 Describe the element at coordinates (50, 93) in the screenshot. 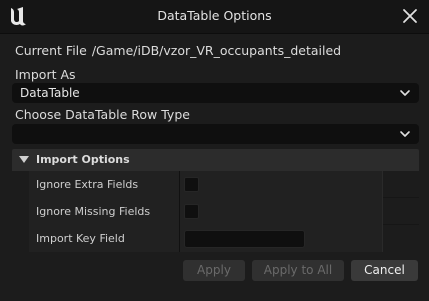

I see `import-as-value: DataTable` at that location.